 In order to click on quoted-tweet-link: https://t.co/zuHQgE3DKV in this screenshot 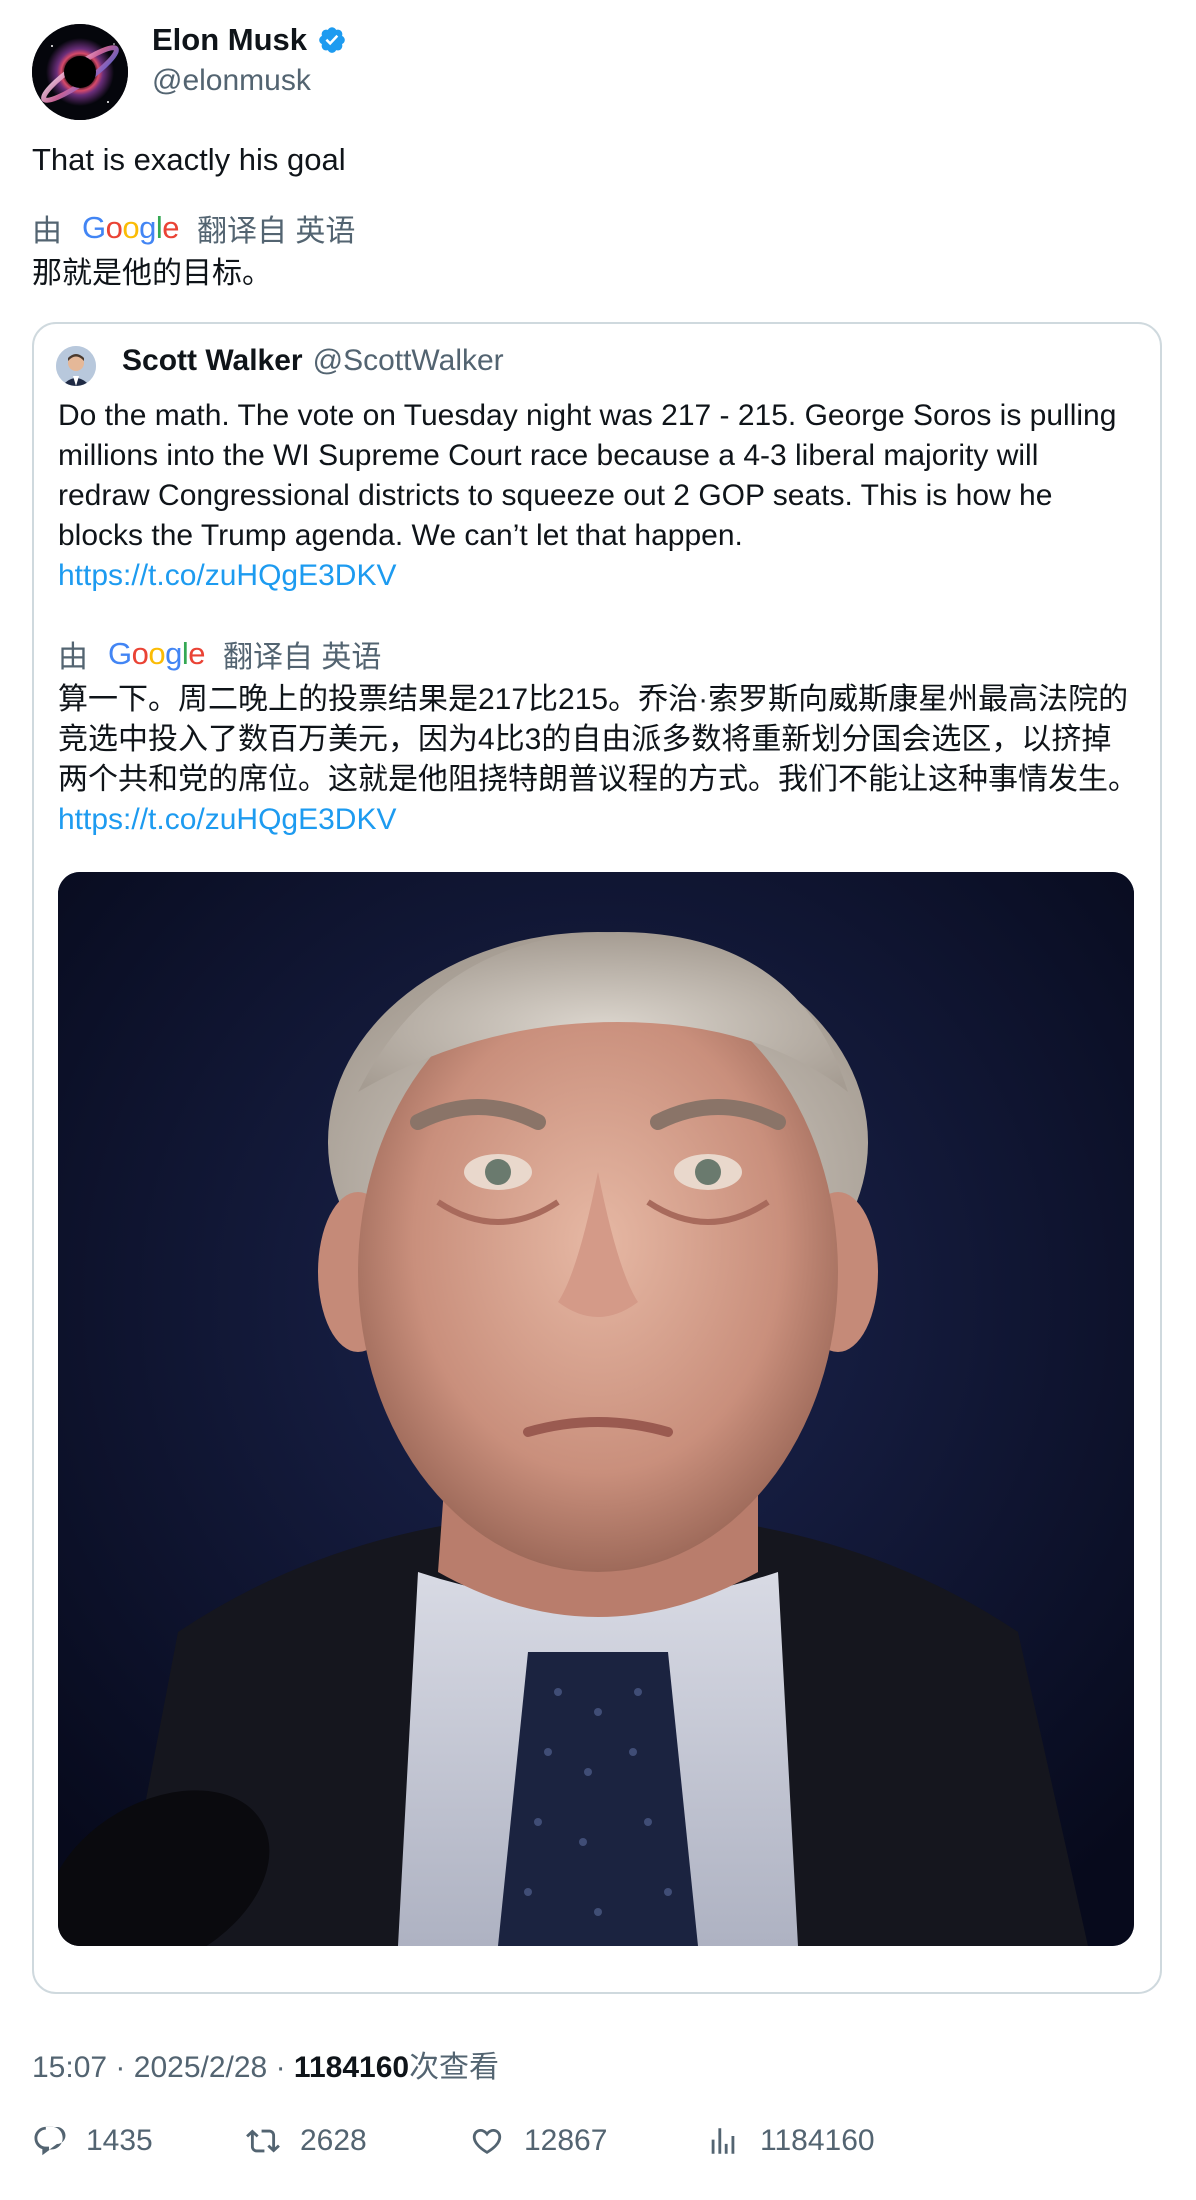, I will do `click(227, 575)`.